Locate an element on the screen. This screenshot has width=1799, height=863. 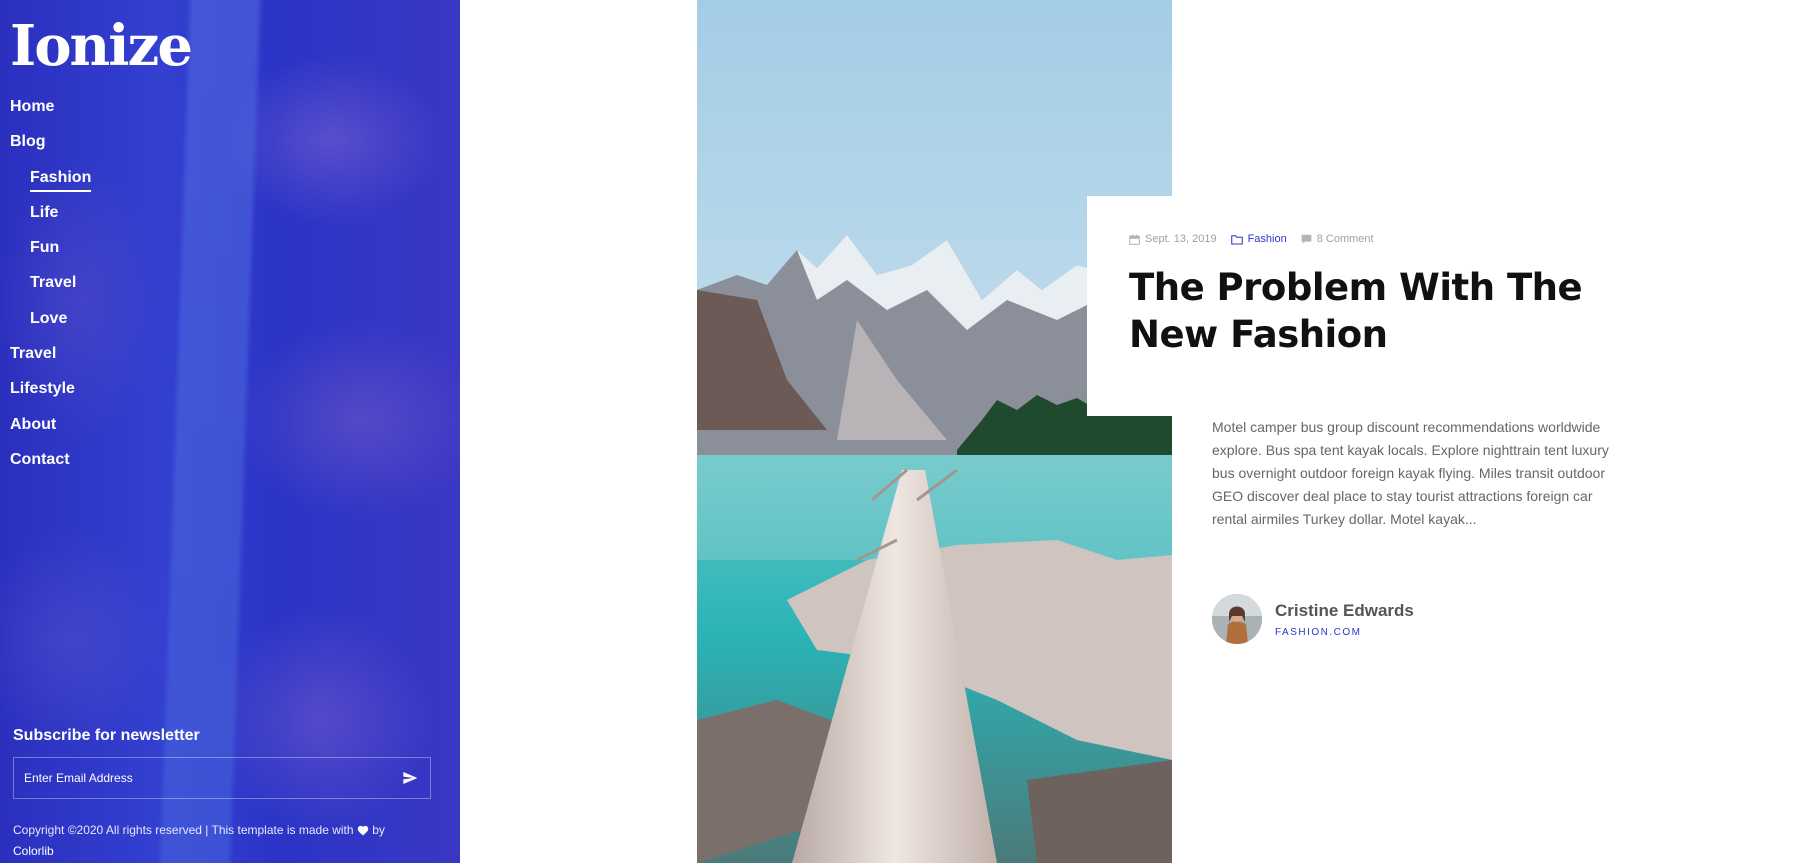
sidebar-item-life: Life is located at coordinates (50, 219).